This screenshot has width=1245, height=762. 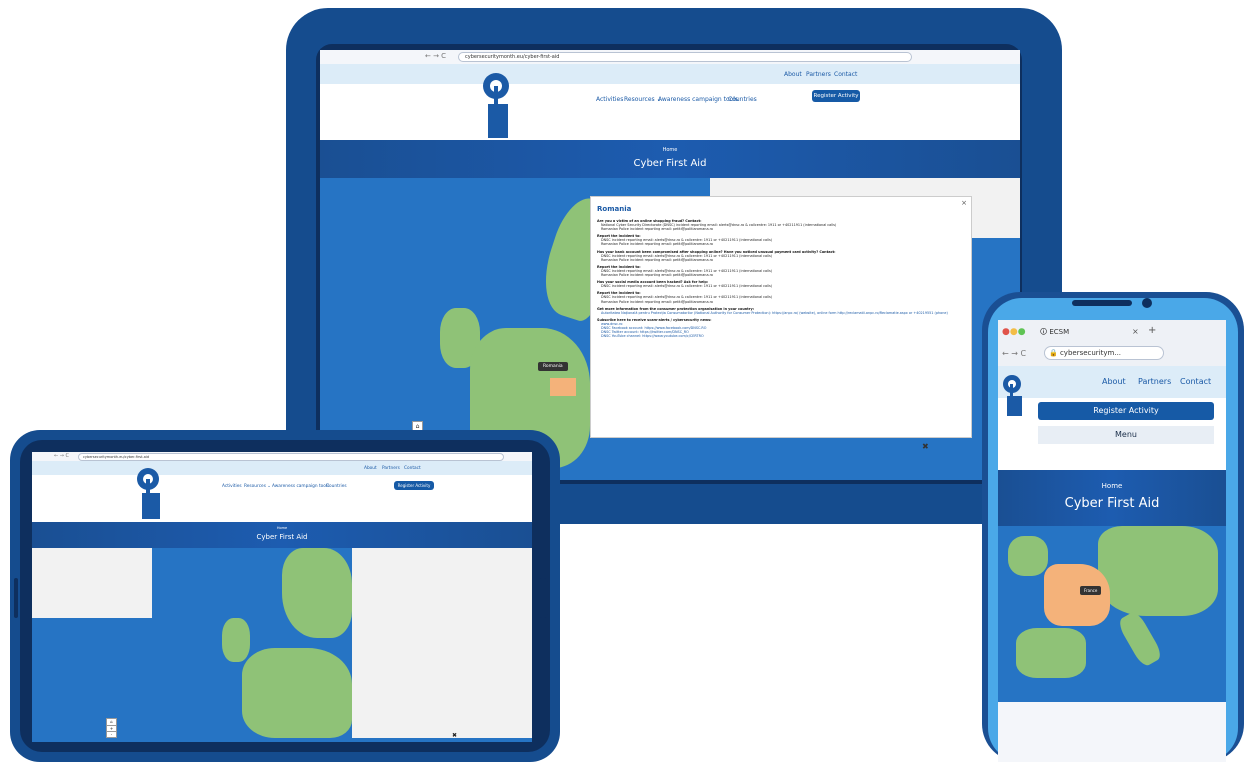 What do you see at coordinates (92, 583) in the screenshot?
I see `map-greenland-region` at bounding box center [92, 583].